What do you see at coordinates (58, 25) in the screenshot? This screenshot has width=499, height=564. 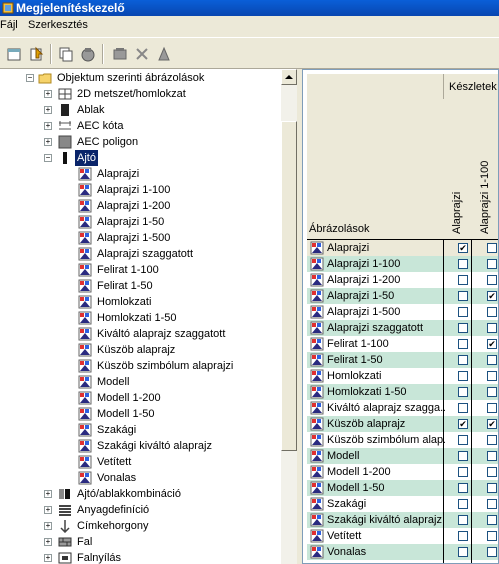 I see `menu-edit: Szerkesztés` at bounding box center [58, 25].